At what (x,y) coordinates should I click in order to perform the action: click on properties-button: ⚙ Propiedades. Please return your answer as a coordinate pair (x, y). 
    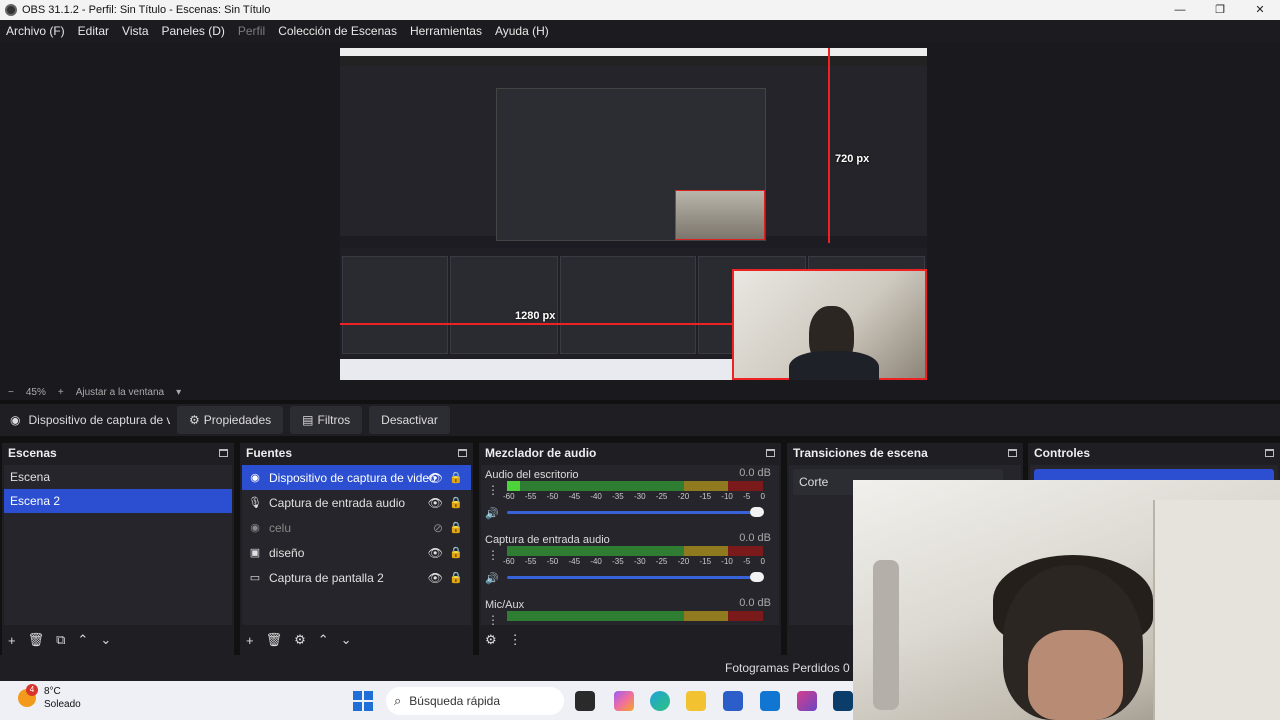
    Looking at the image, I should click on (230, 420).